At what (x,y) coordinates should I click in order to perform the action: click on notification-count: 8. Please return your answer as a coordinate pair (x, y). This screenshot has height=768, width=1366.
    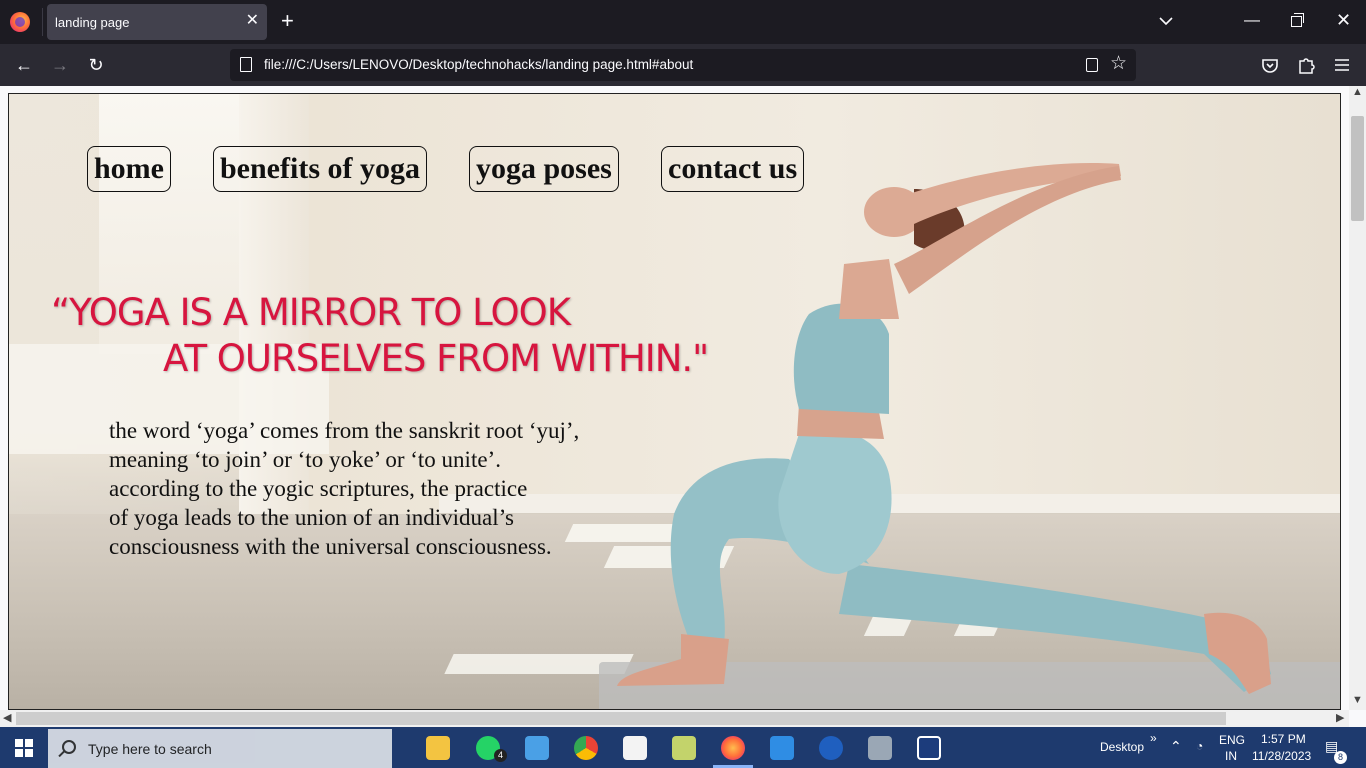
    Looking at the image, I should click on (1340, 757).